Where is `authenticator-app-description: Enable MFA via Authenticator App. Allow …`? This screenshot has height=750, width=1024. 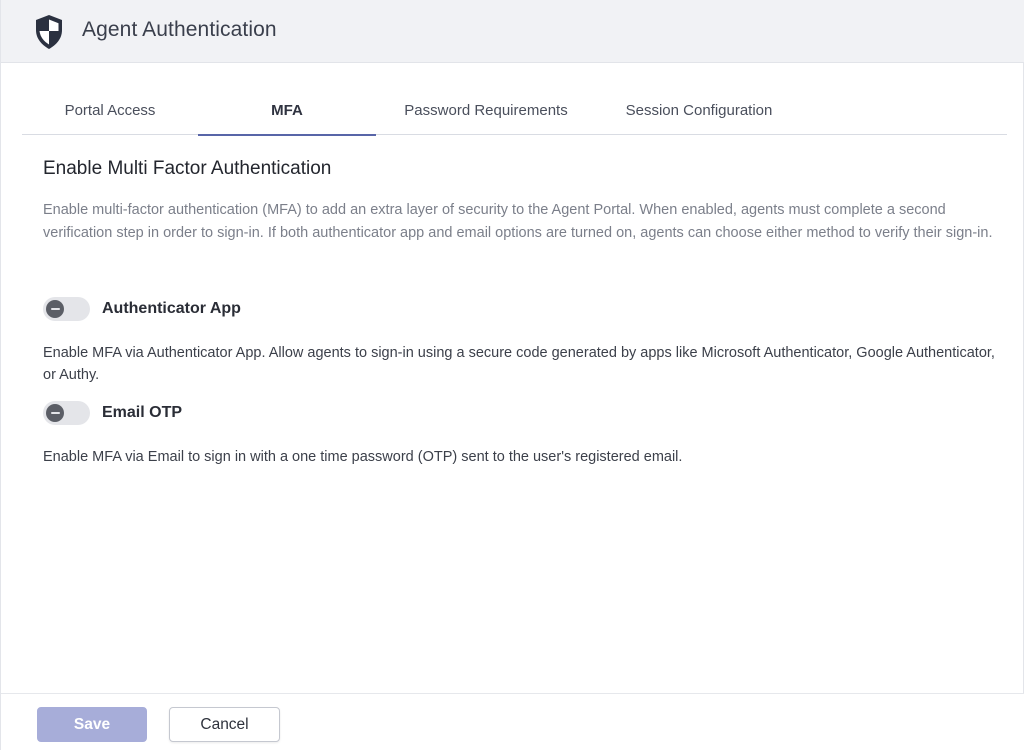
authenticator-app-description: Enable MFA via Authenticator App. Allow … is located at coordinates (519, 364).